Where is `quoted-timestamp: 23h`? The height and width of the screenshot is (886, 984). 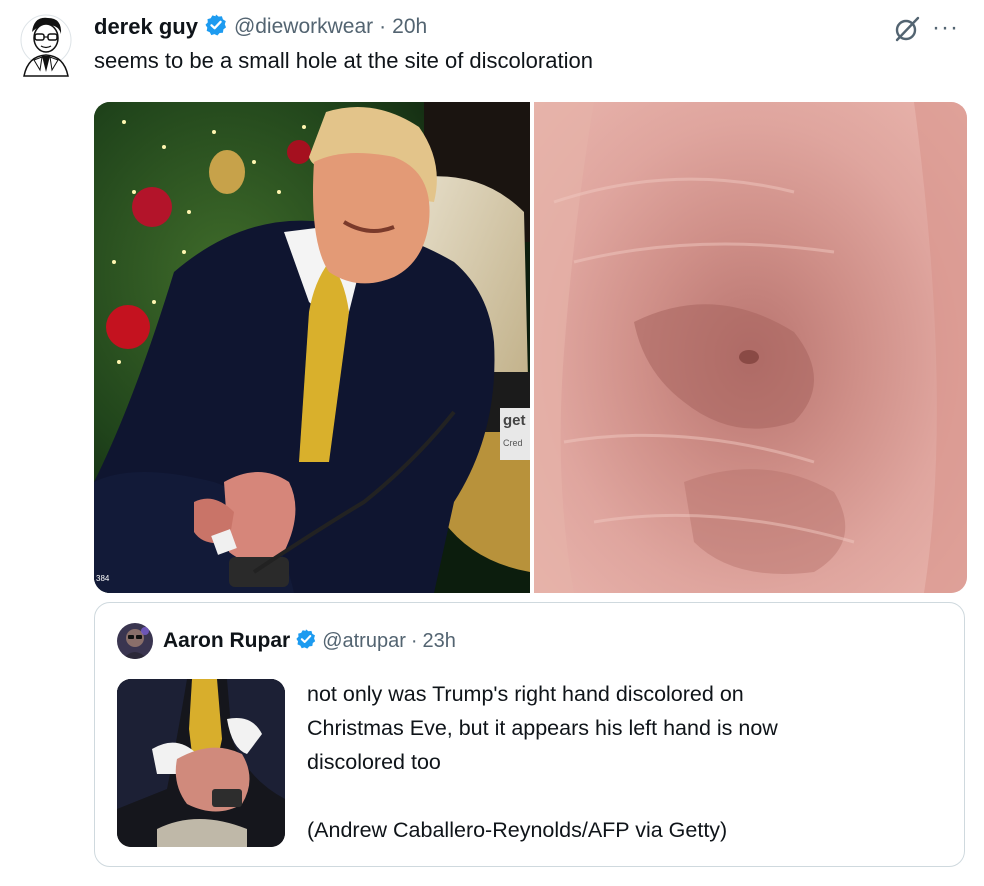 quoted-timestamp: 23h is located at coordinates (439, 641).